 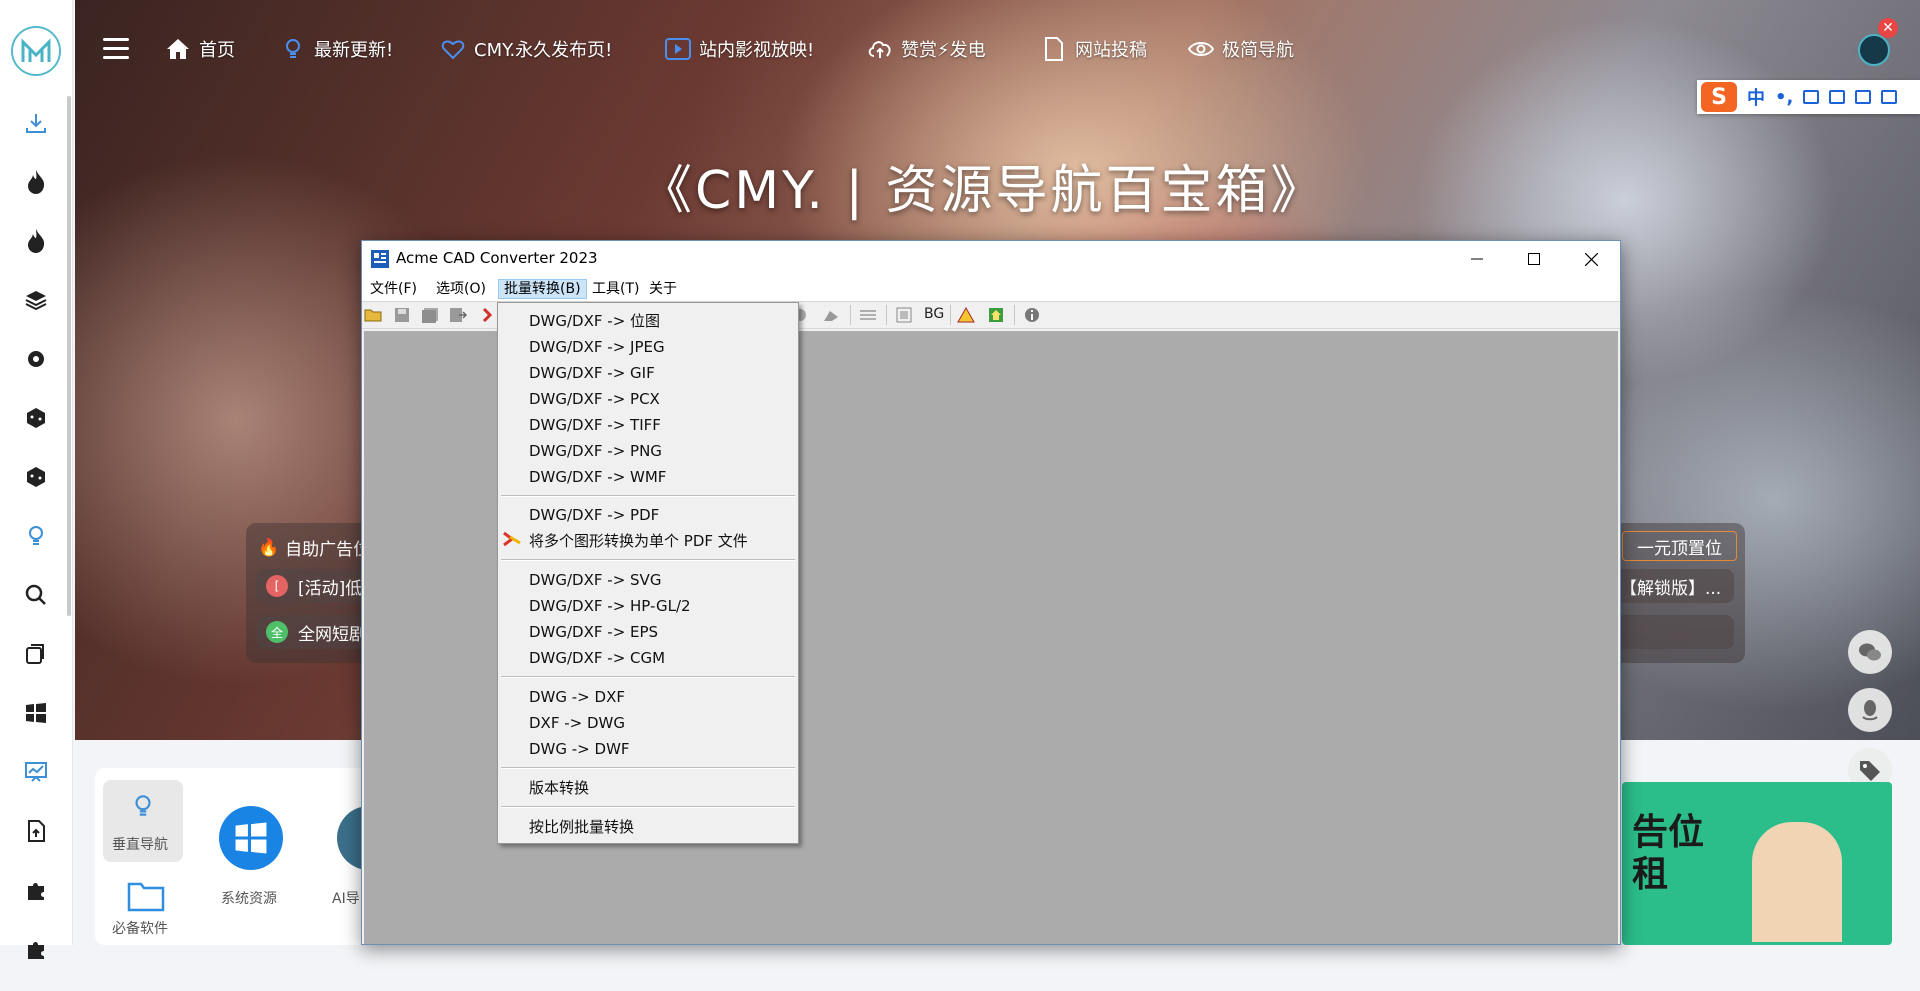 I want to click on menu-batch-convert: 批量转换(B), so click(x=542, y=289).